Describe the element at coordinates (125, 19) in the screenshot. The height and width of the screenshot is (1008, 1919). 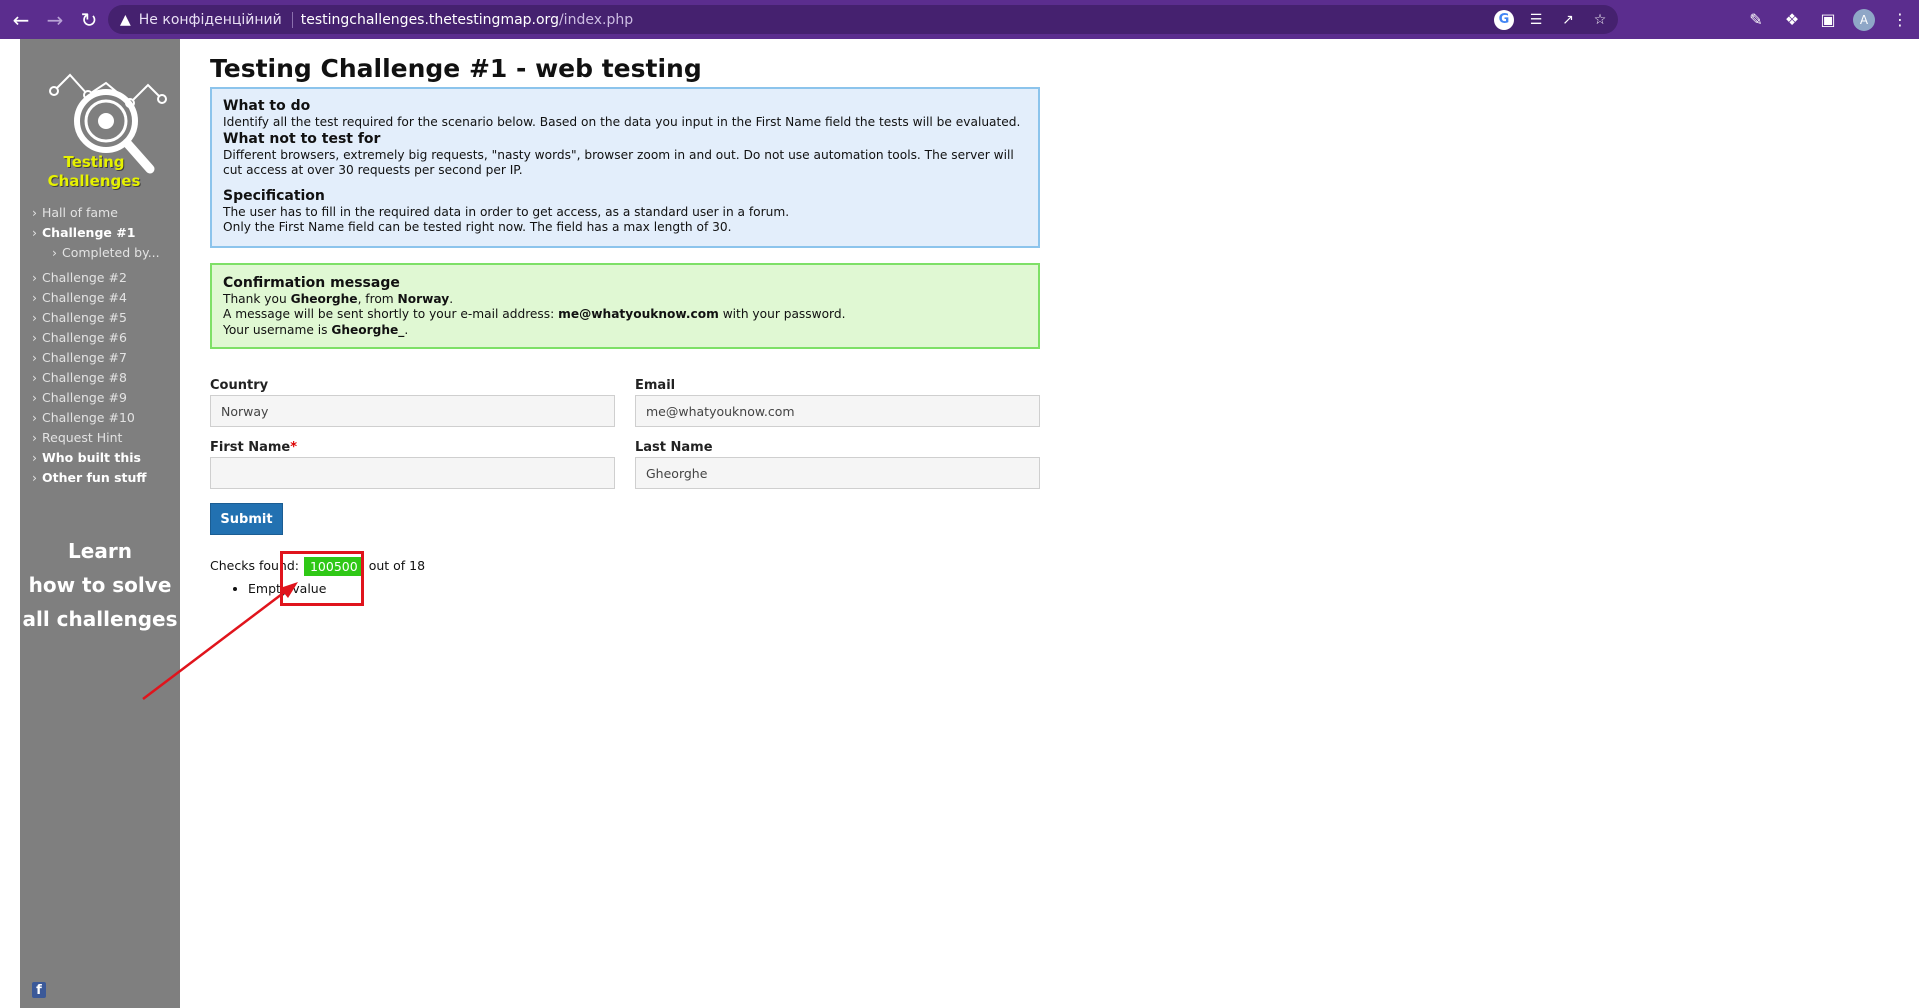
I see `warning-icon: ▲` at that location.